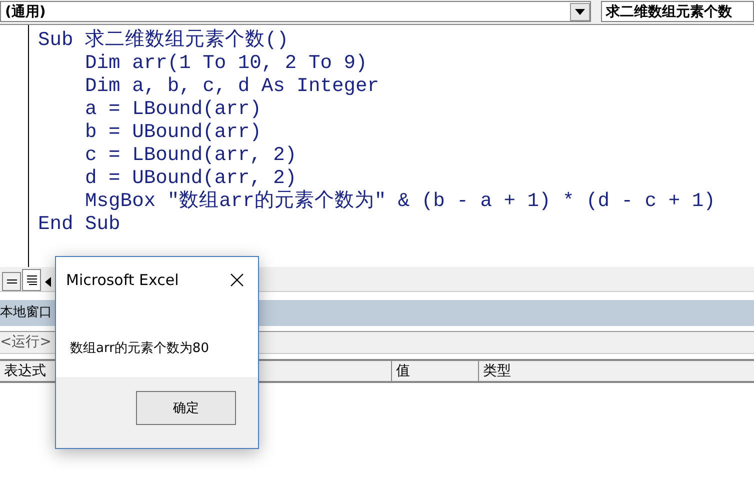 The height and width of the screenshot is (477, 754). What do you see at coordinates (226, 63) in the screenshot?
I see `code-line: Dim arr(1 To 10, 2 To 9)` at bounding box center [226, 63].